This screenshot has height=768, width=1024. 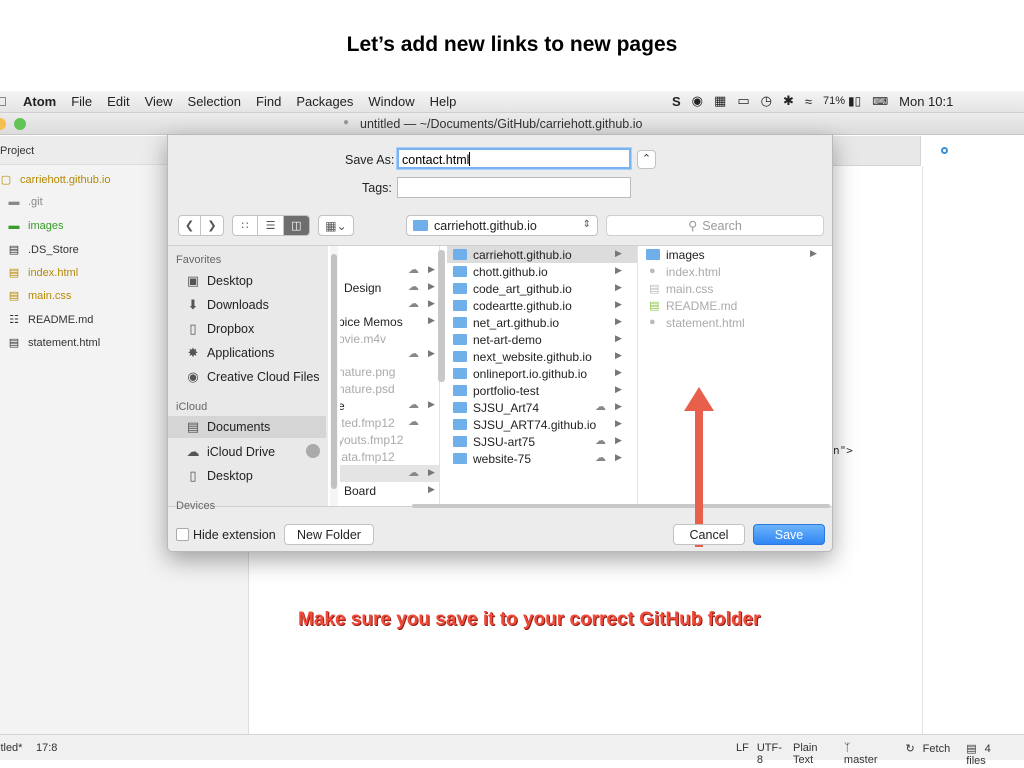 What do you see at coordinates (735, 288) in the screenshot?
I see `file-row: ▤ main.css` at bounding box center [735, 288].